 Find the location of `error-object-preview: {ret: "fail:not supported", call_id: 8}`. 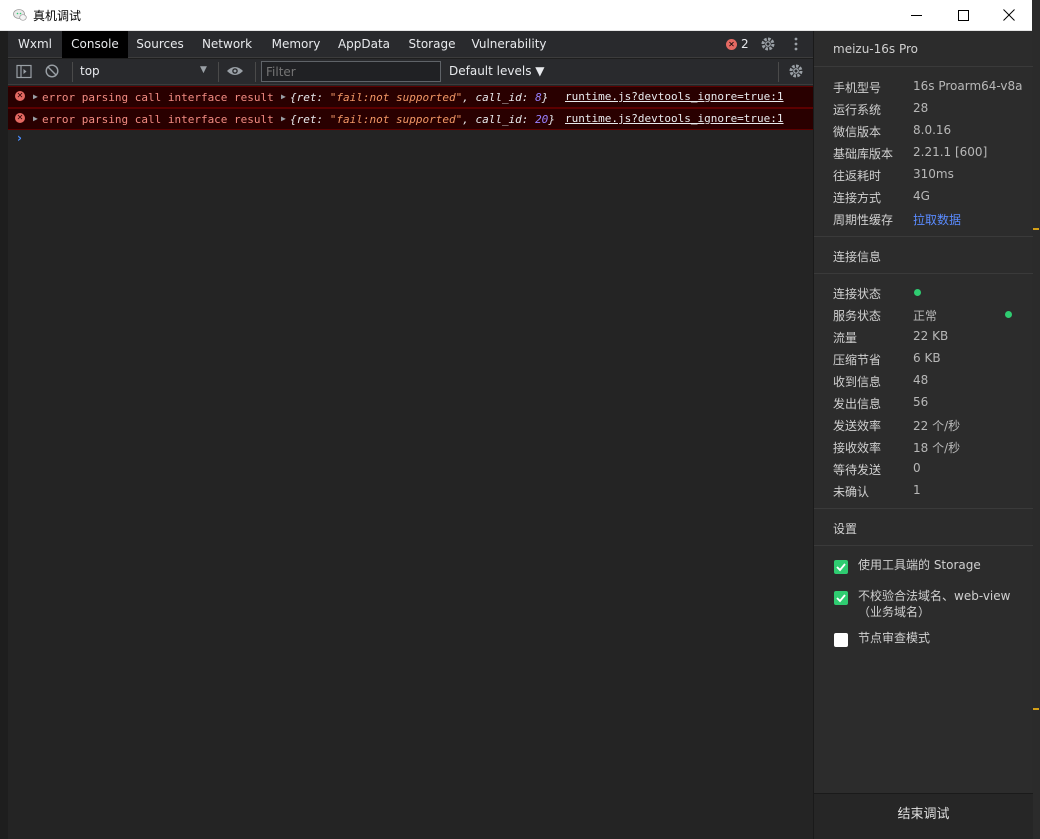

error-object-preview: {ret: "fail:not supported", call_id: 8} is located at coordinates (419, 98).